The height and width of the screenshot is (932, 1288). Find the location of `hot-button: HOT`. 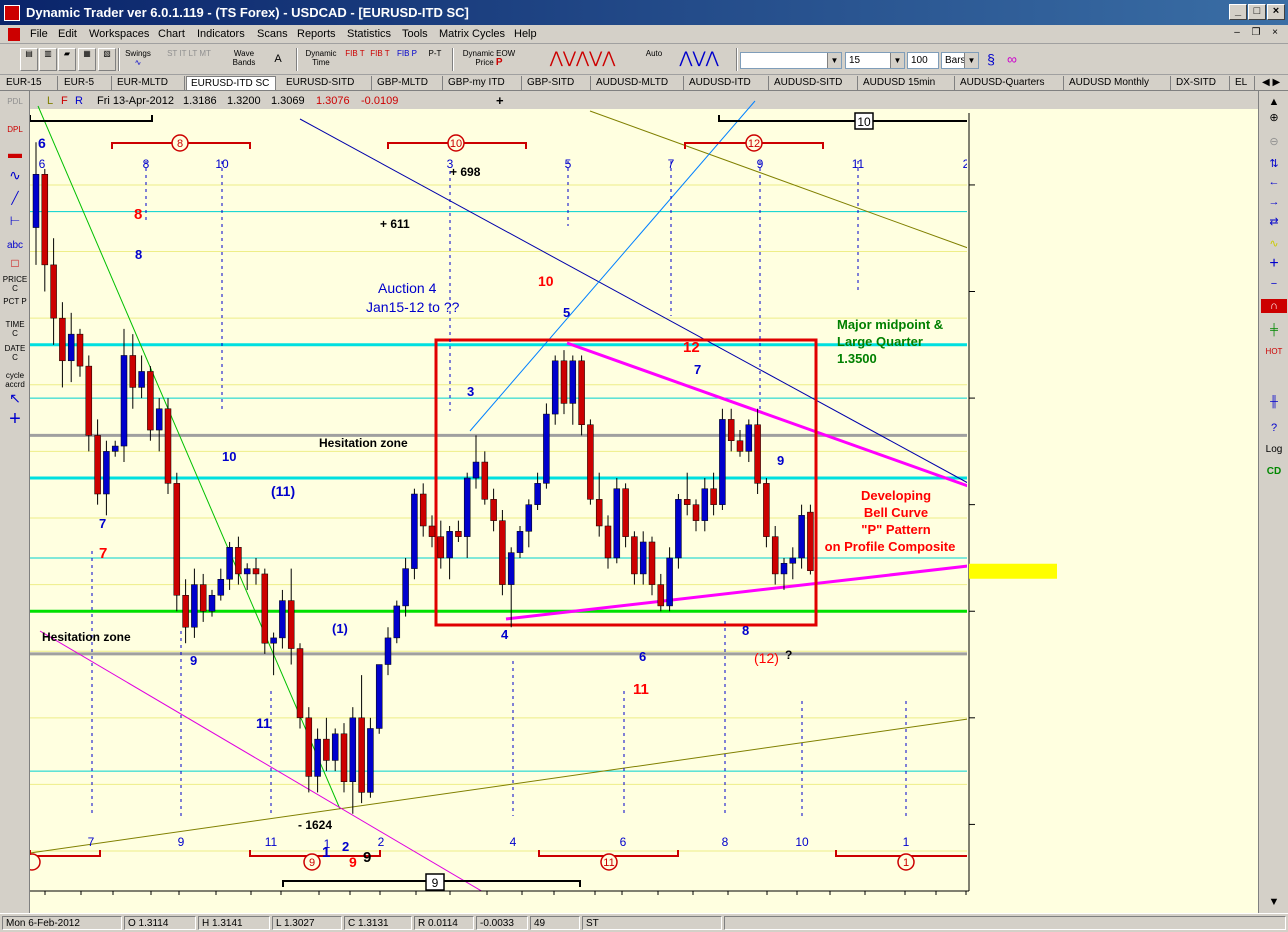

hot-button: HOT is located at coordinates (1274, 352).